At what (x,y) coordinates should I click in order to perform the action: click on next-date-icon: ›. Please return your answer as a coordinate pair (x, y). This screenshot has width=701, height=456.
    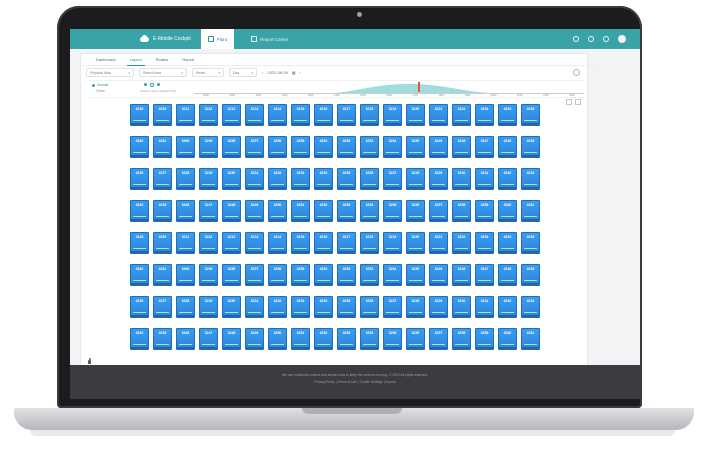
    Looking at the image, I should click on (300, 72).